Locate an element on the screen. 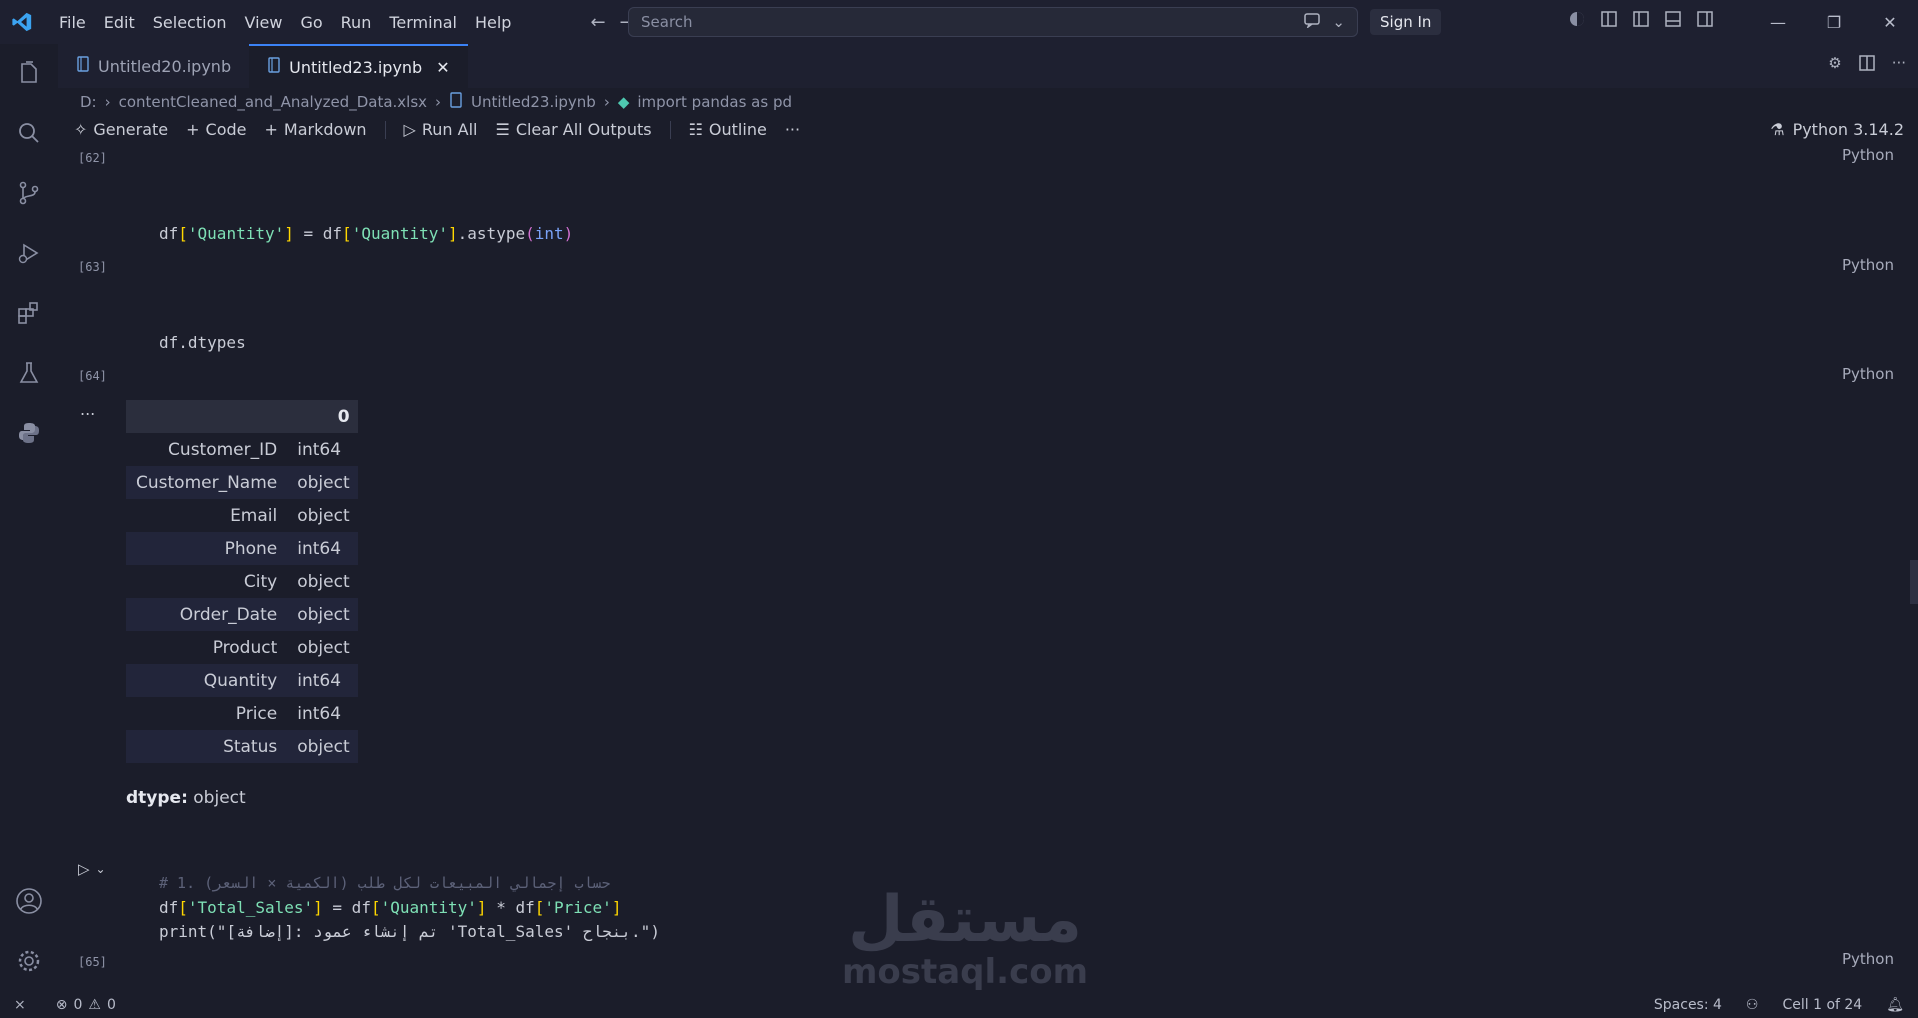  table-row: Product object is located at coordinates (242, 647).